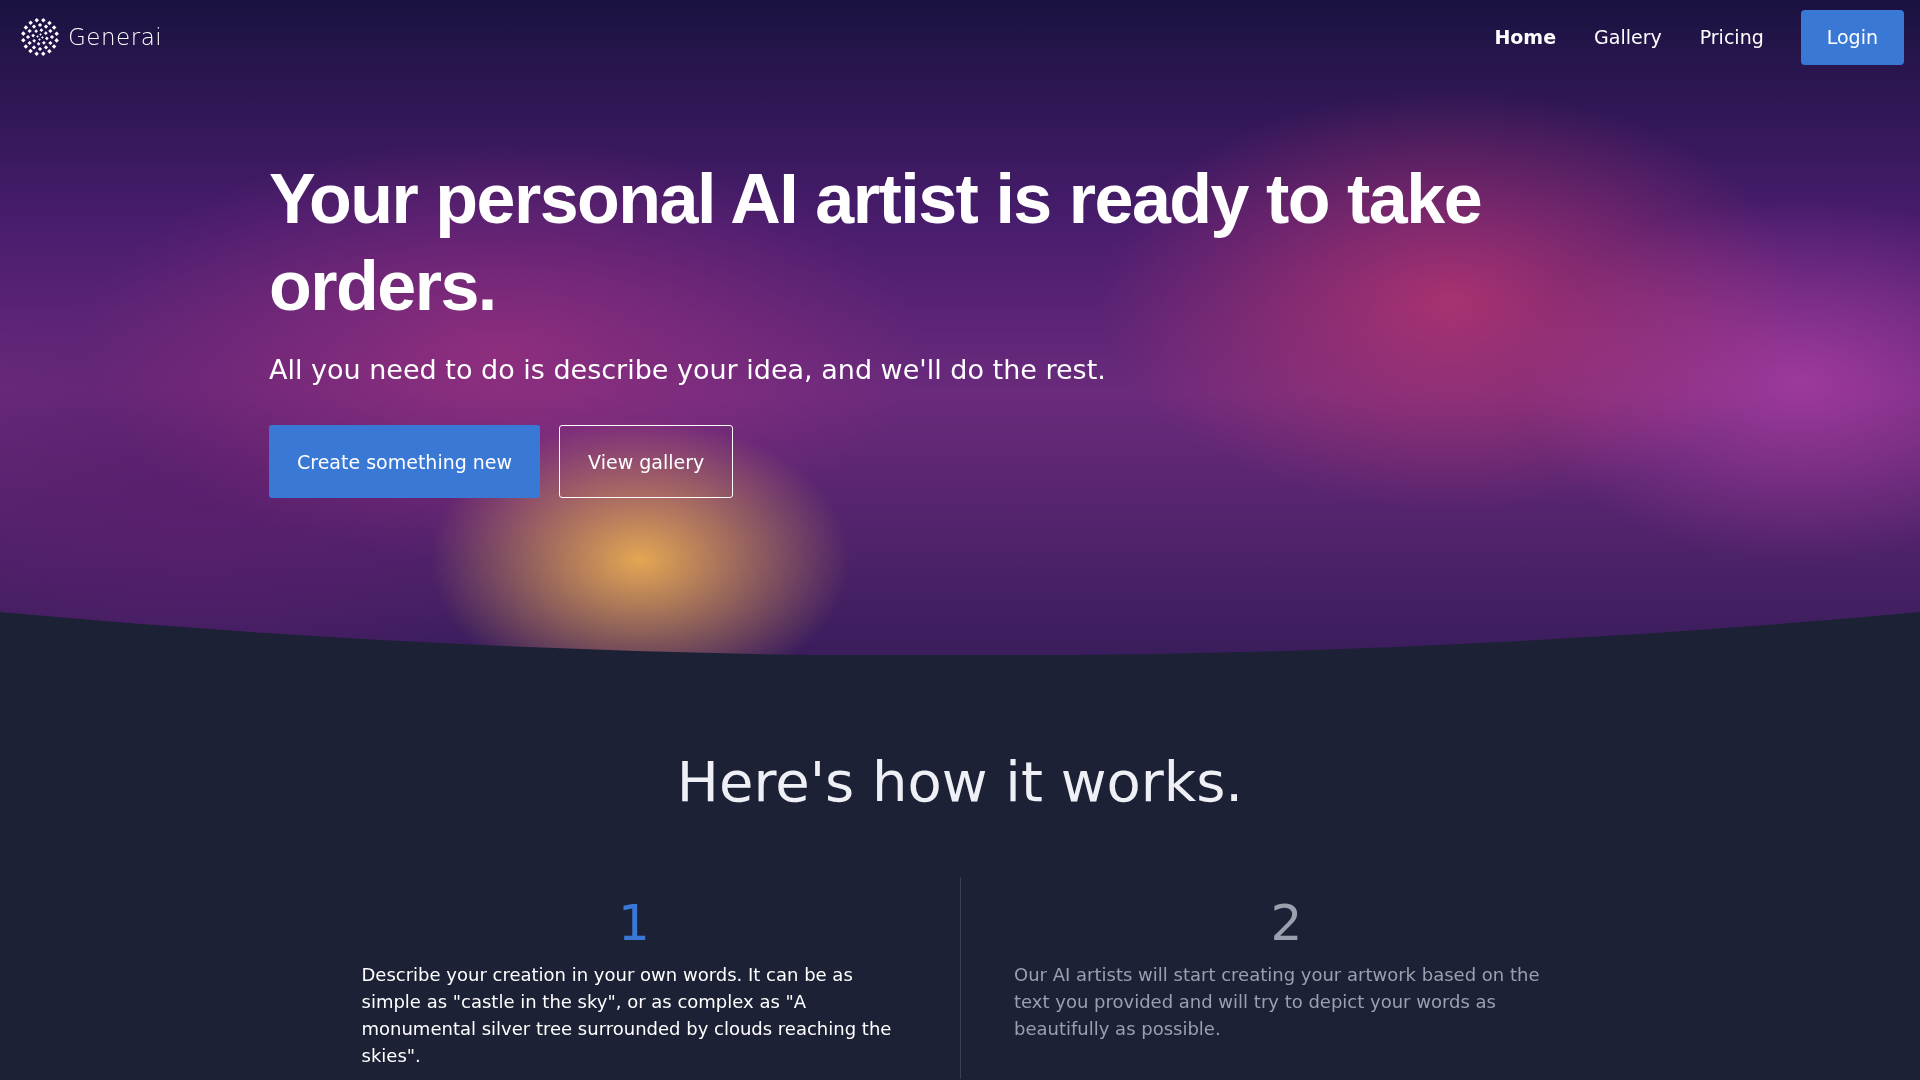  Describe the element at coordinates (1628, 37) in the screenshot. I see `nav-link: Gallery` at that location.